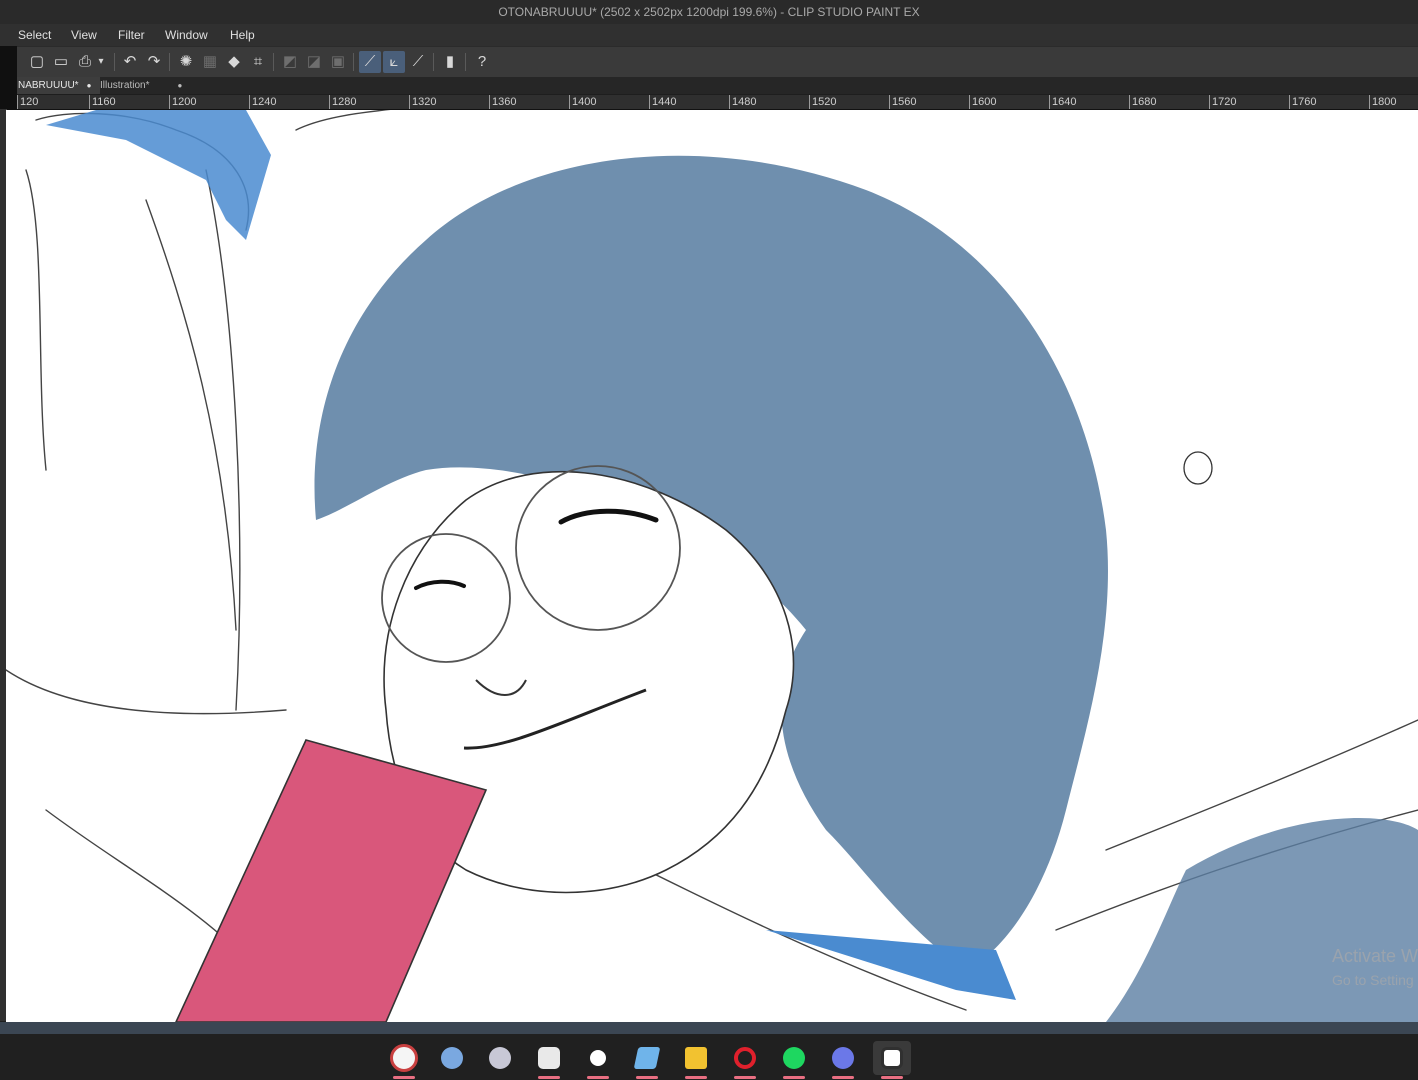  Describe the element at coordinates (131, 35) in the screenshot. I see `menu-filter: Filter` at that location.